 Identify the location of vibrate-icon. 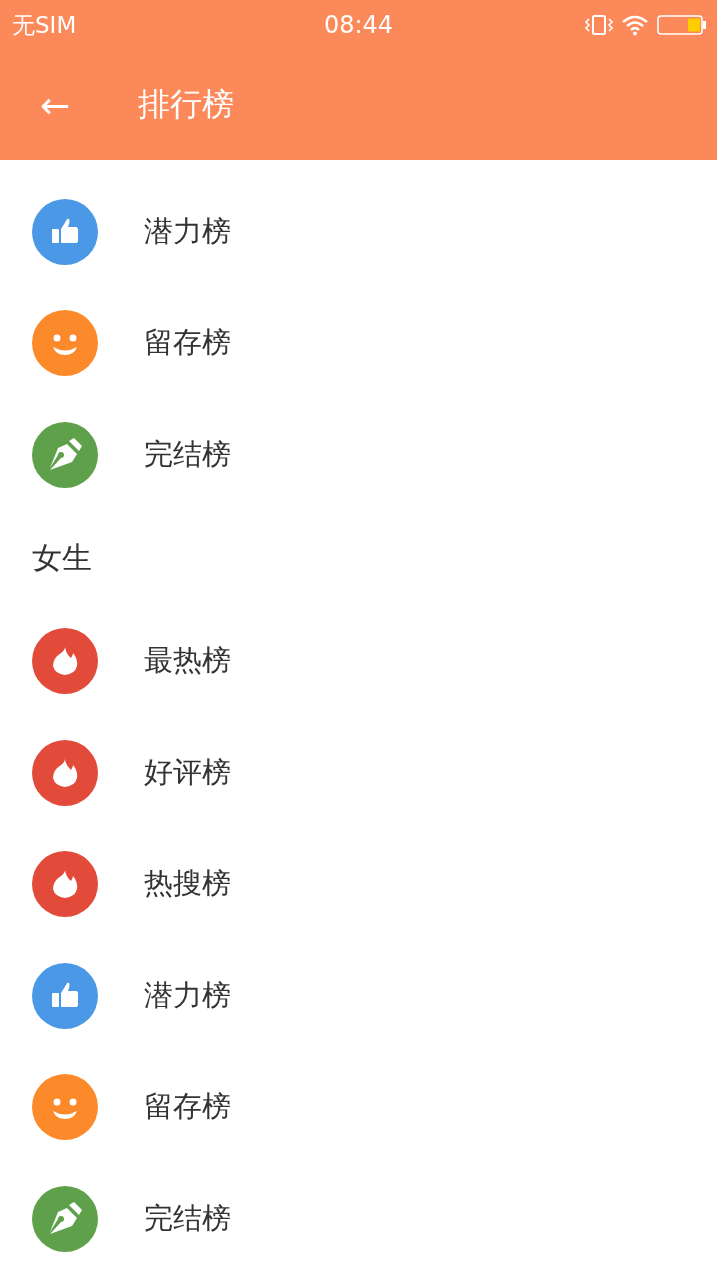
(599, 25).